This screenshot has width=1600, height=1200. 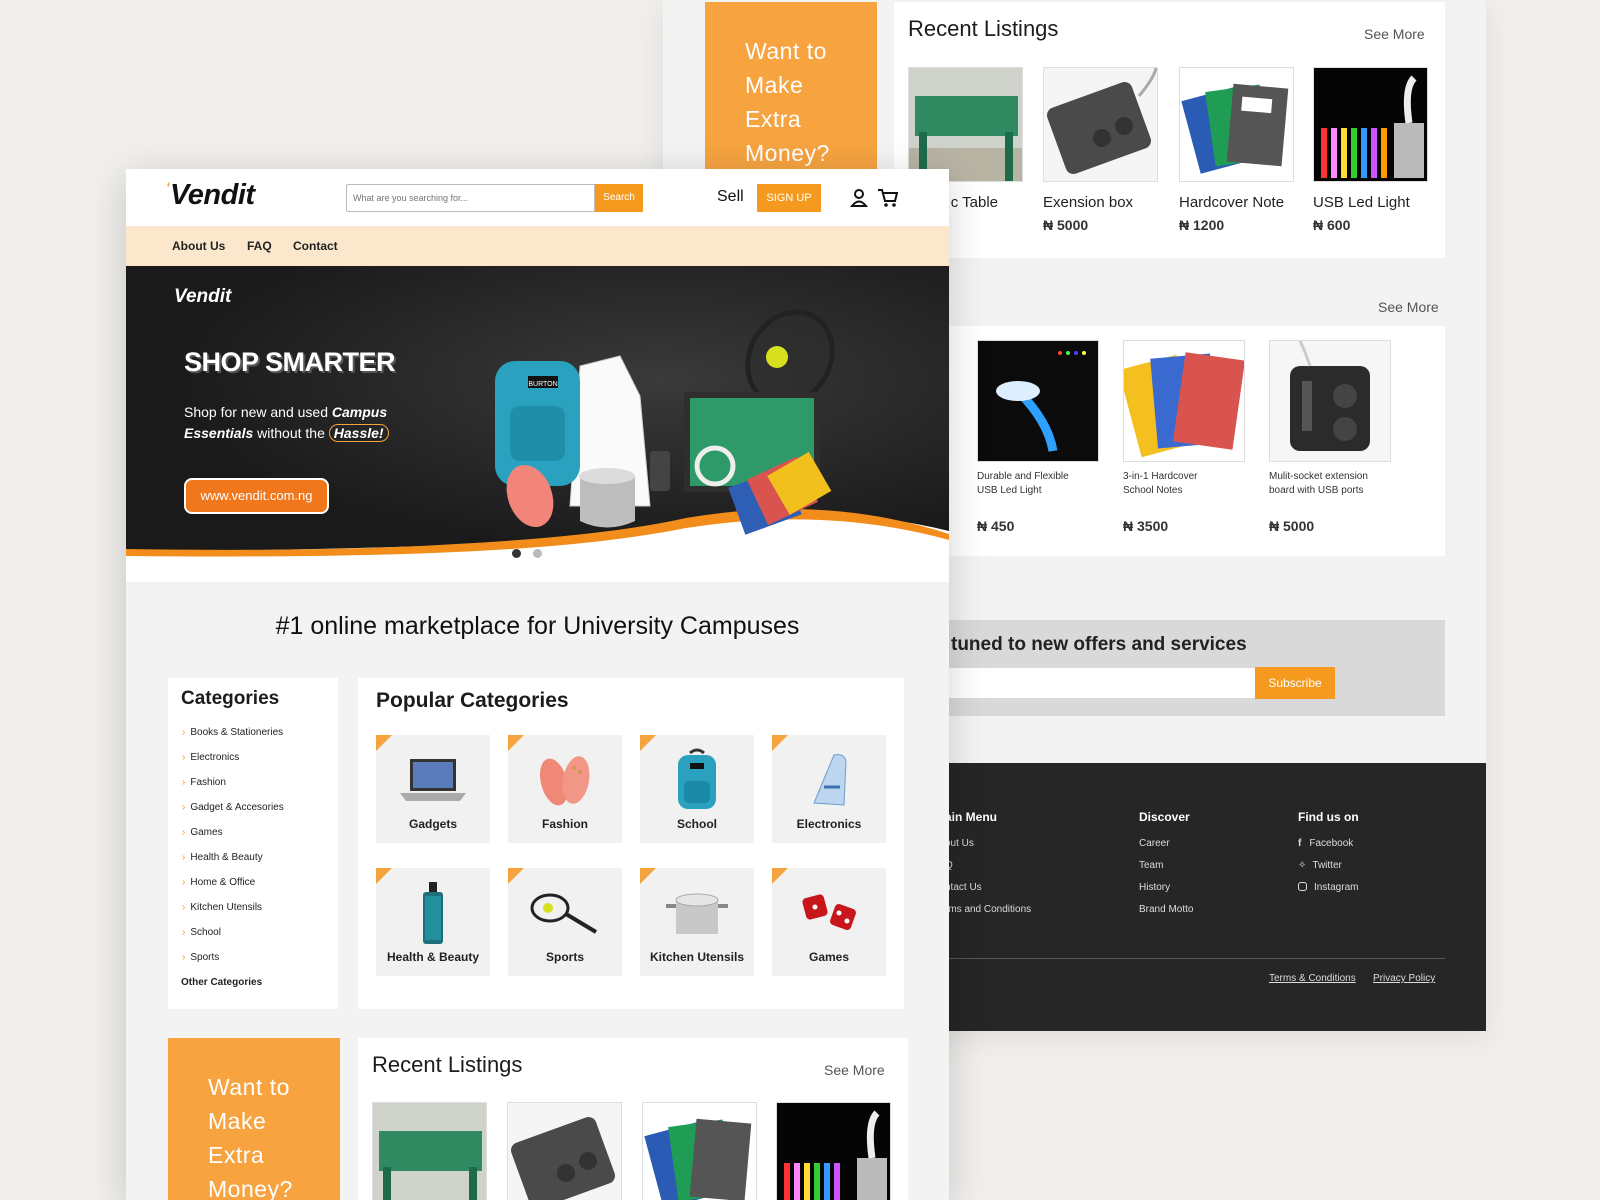 What do you see at coordinates (205, 932) in the screenshot?
I see `category-label: School` at bounding box center [205, 932].